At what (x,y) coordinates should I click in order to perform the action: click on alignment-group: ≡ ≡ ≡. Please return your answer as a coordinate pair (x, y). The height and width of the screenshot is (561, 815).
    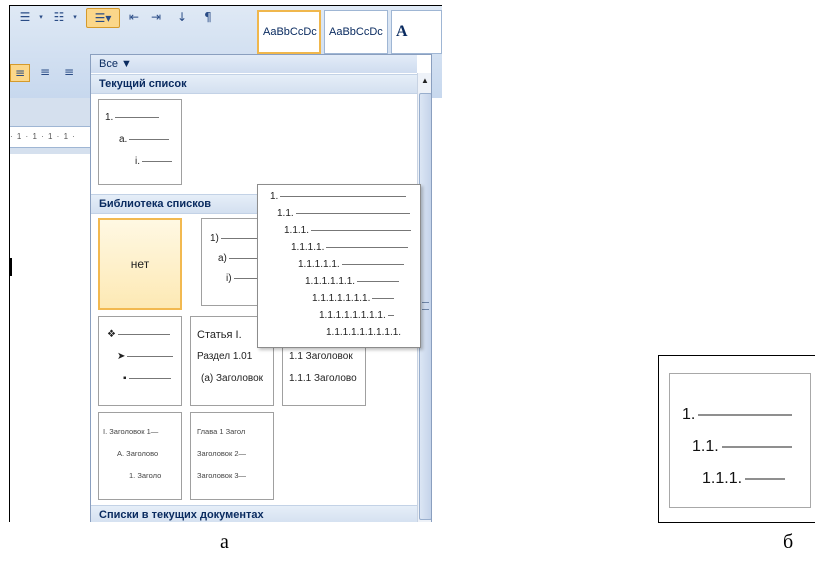
    Looking at the image, I should click on (47, 73).